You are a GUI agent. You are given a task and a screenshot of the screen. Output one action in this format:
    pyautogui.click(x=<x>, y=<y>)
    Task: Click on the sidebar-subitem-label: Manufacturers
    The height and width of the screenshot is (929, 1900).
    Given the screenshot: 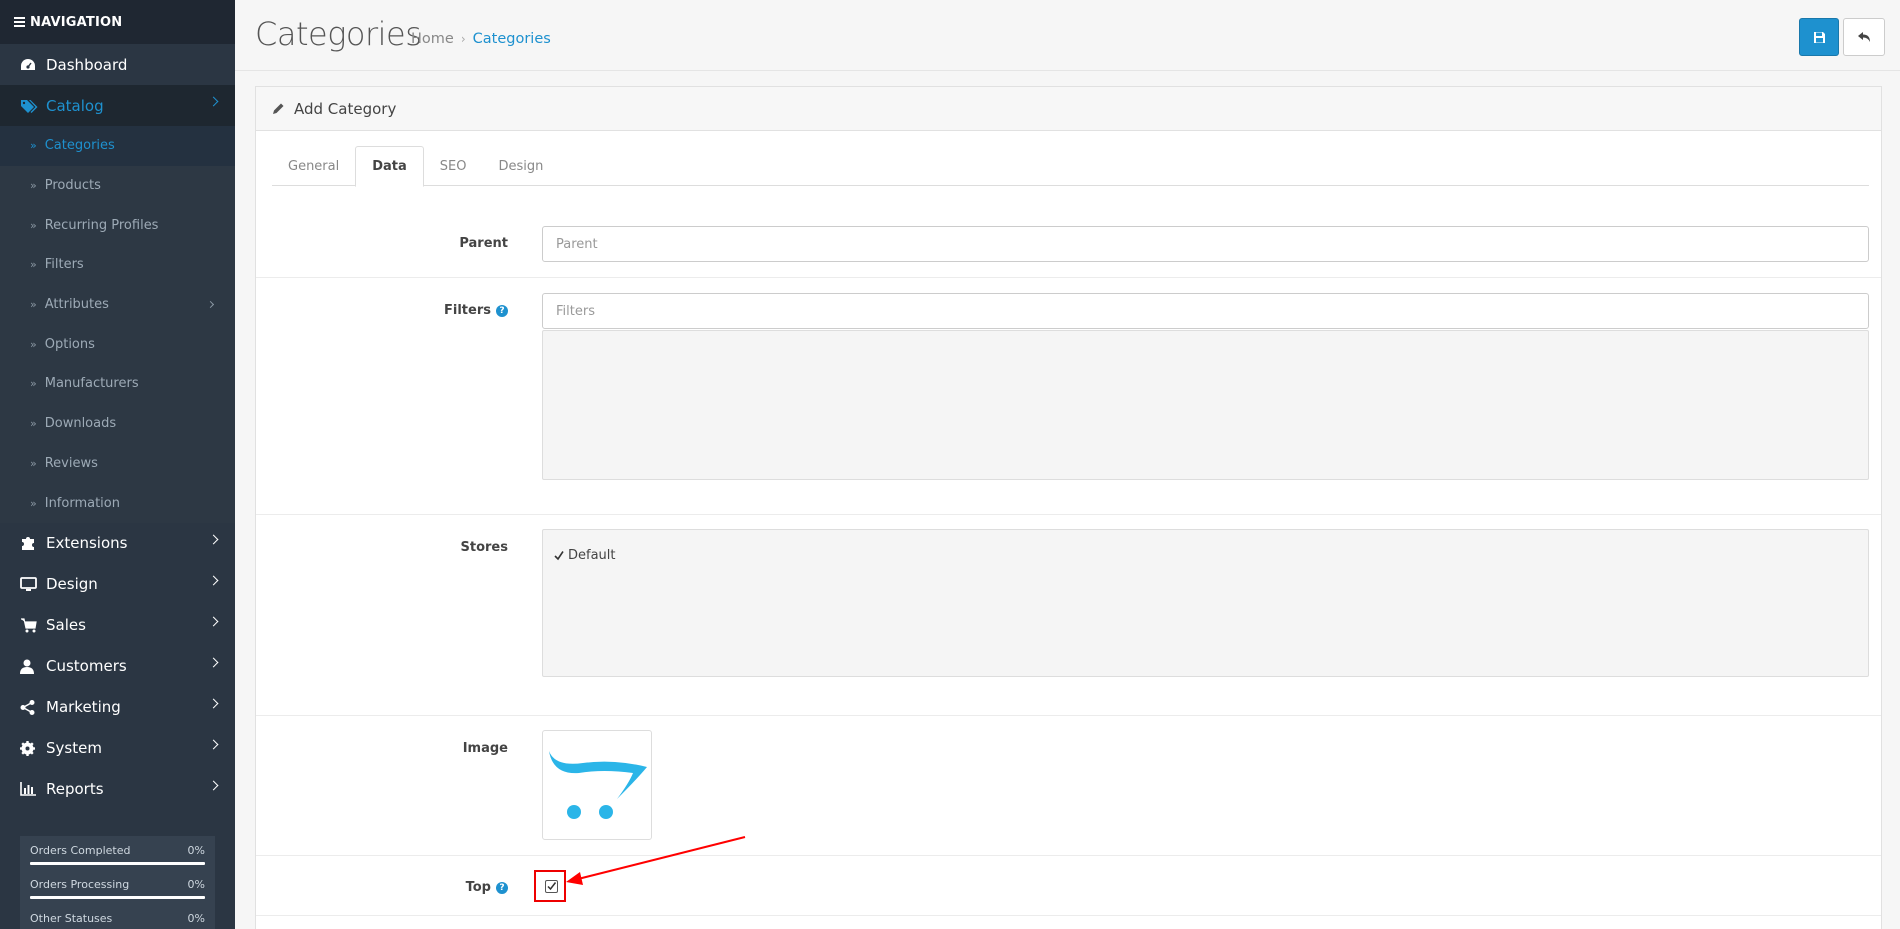 What is the action you would take?
    pyautogui.click(x=91, y=384)
    